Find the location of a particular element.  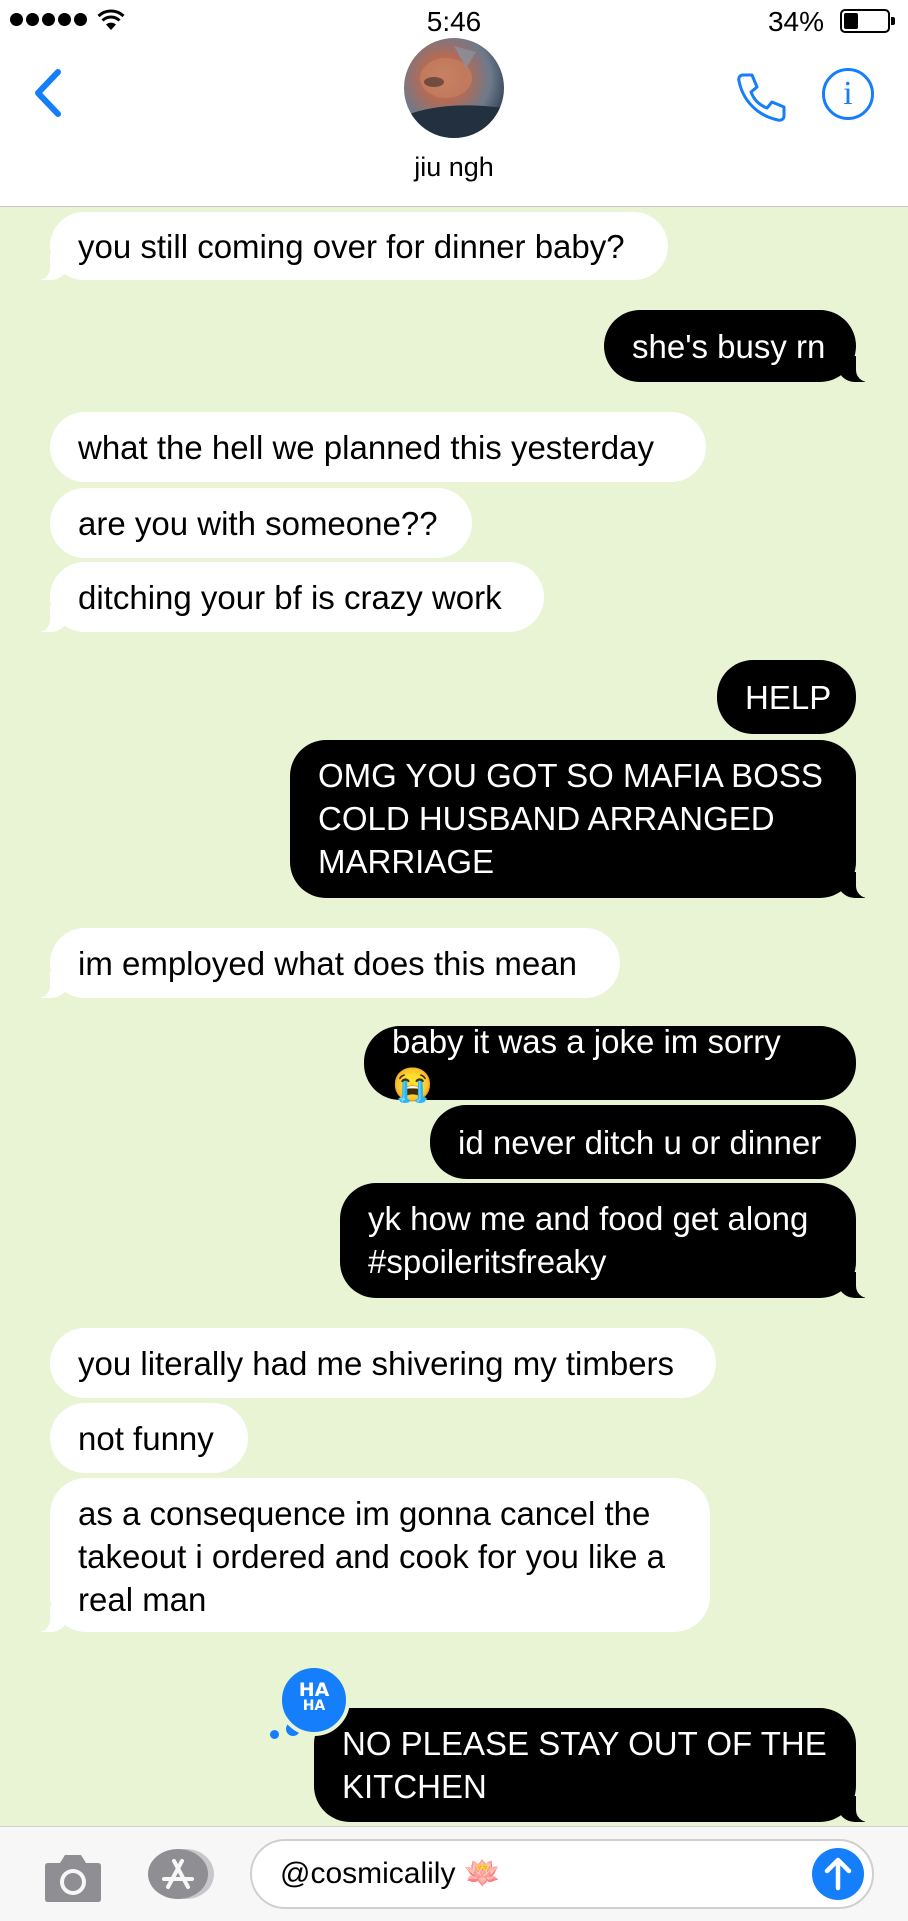

message-text: what the hell we planned this yesterday is located at coordinates (366, 447).